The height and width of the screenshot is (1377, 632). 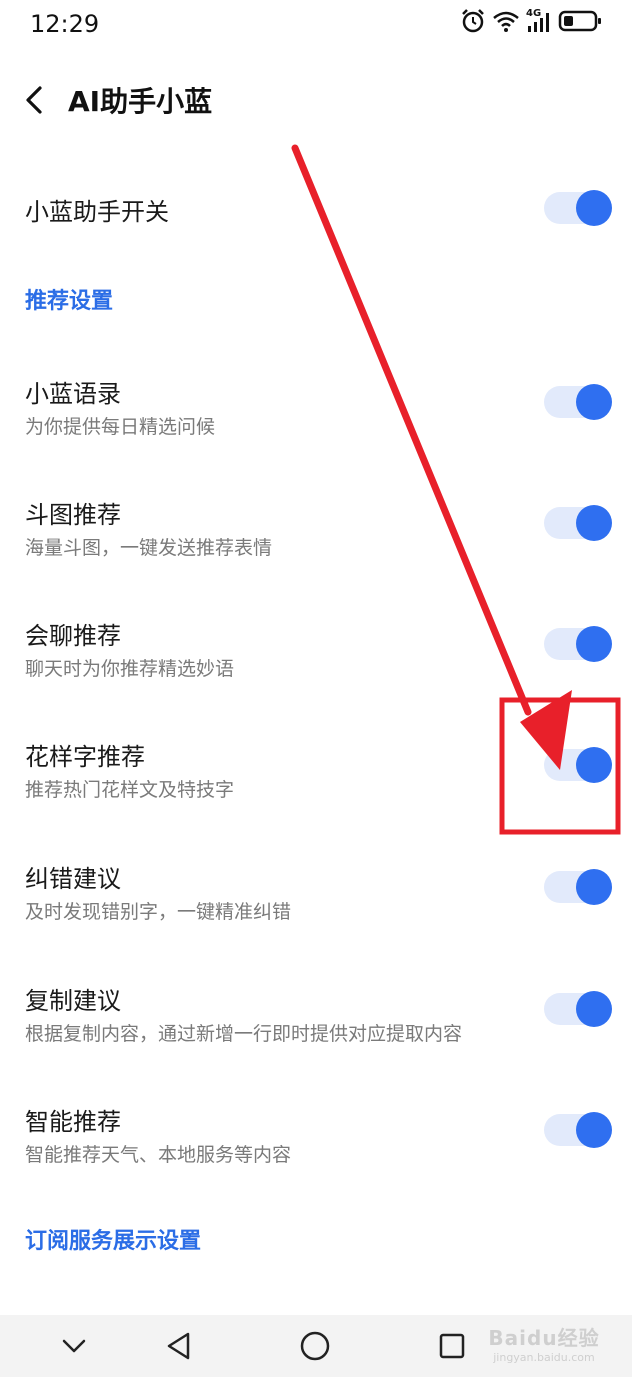 I want to click on section-header-subscribe: 订阅服务展示设置, so click(x=113, y=1241).